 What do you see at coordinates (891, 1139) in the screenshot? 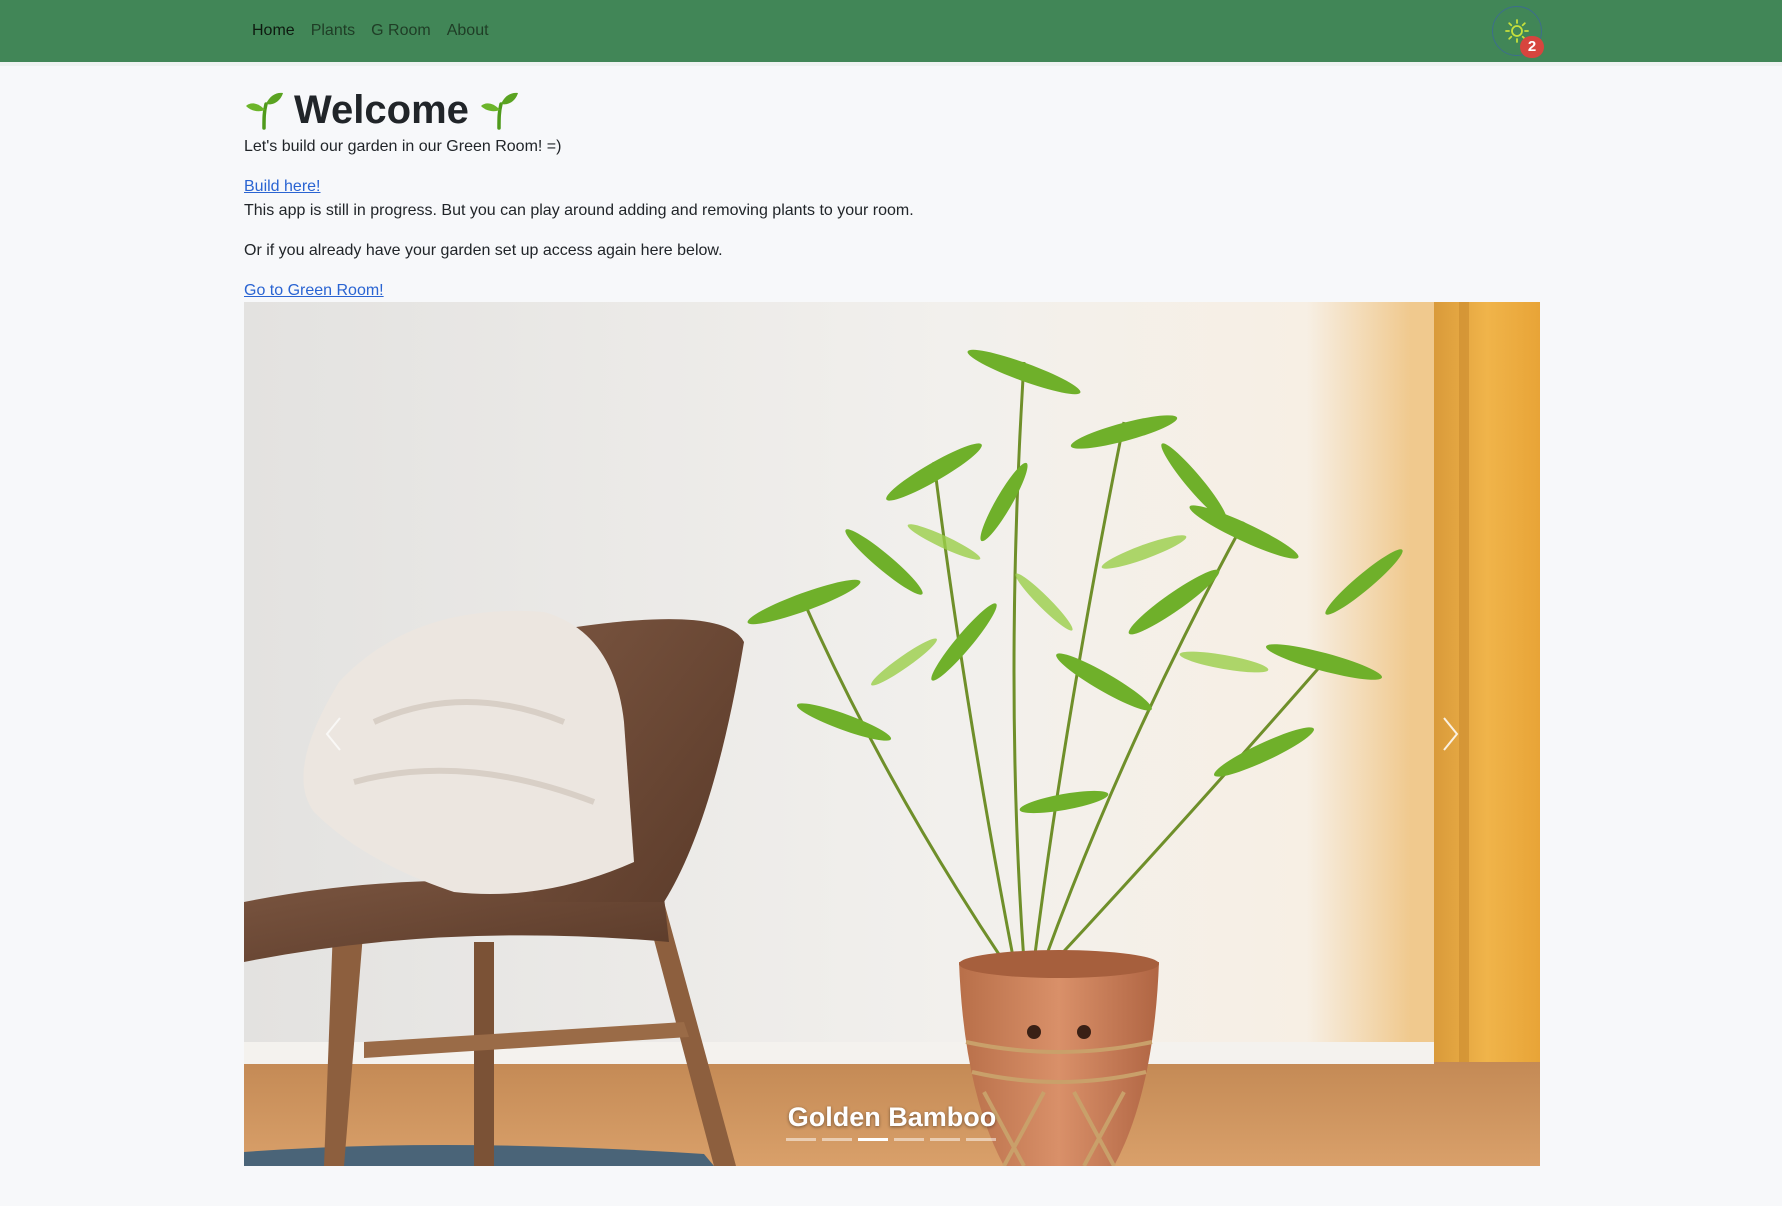
I see `carousel-indicators` at bounding box center [891, 1139].